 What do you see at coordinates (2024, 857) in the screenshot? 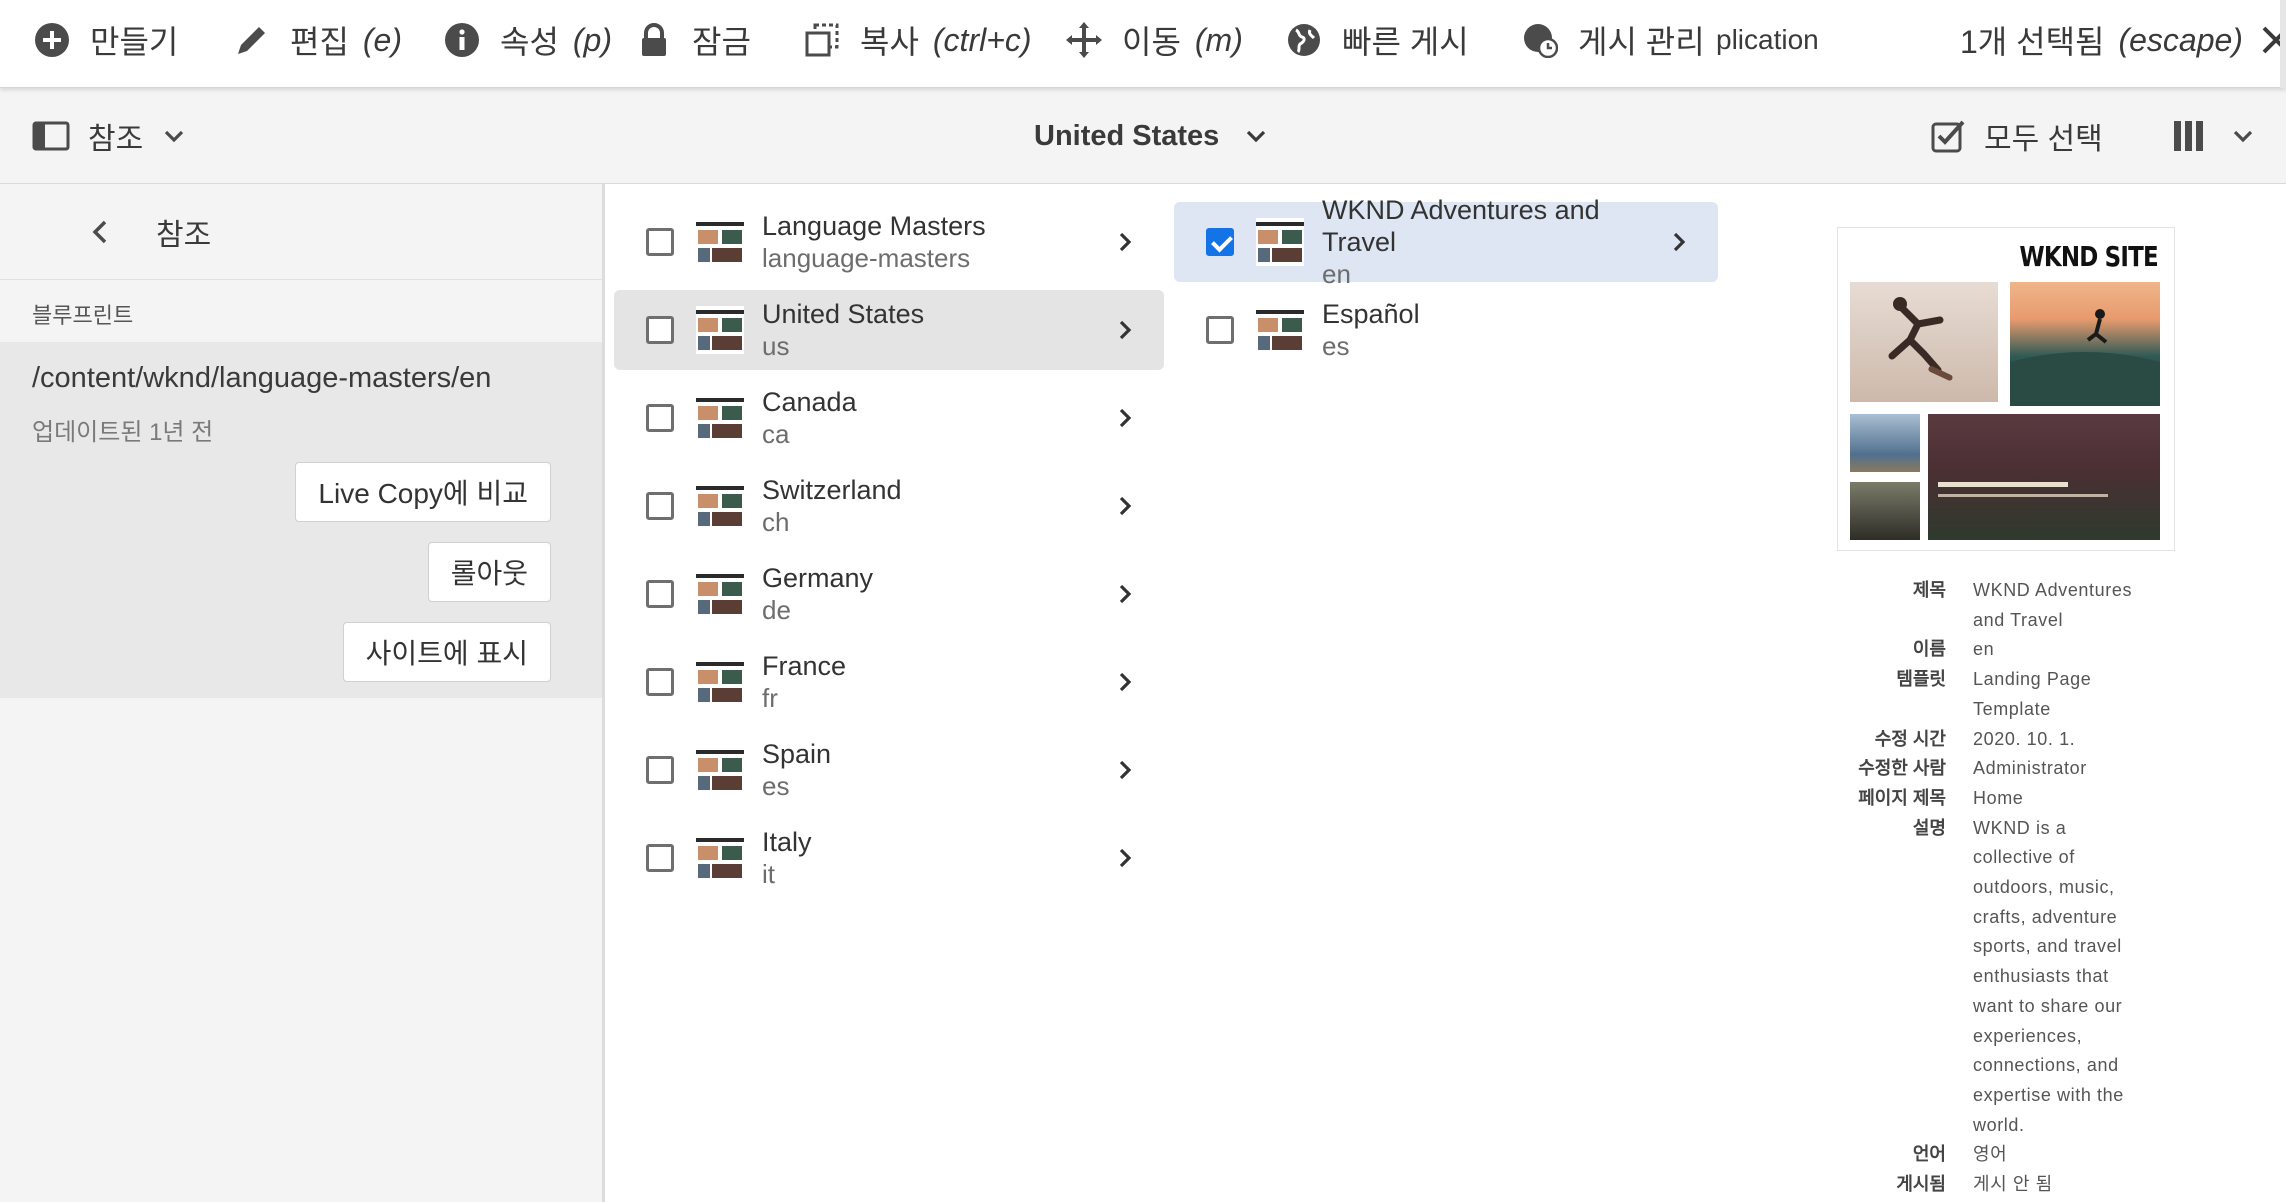
I see `meta-line: collective of` at bounding box center [2024, 857].